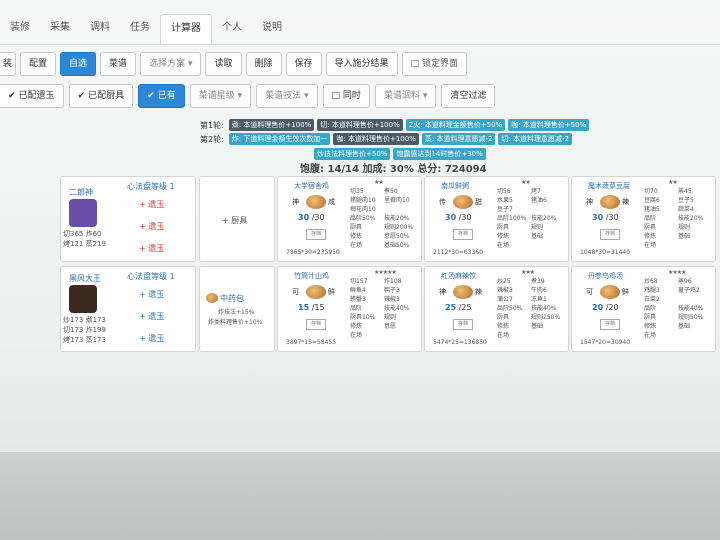  I want to click on cut-button: 装, so click(8, 64).